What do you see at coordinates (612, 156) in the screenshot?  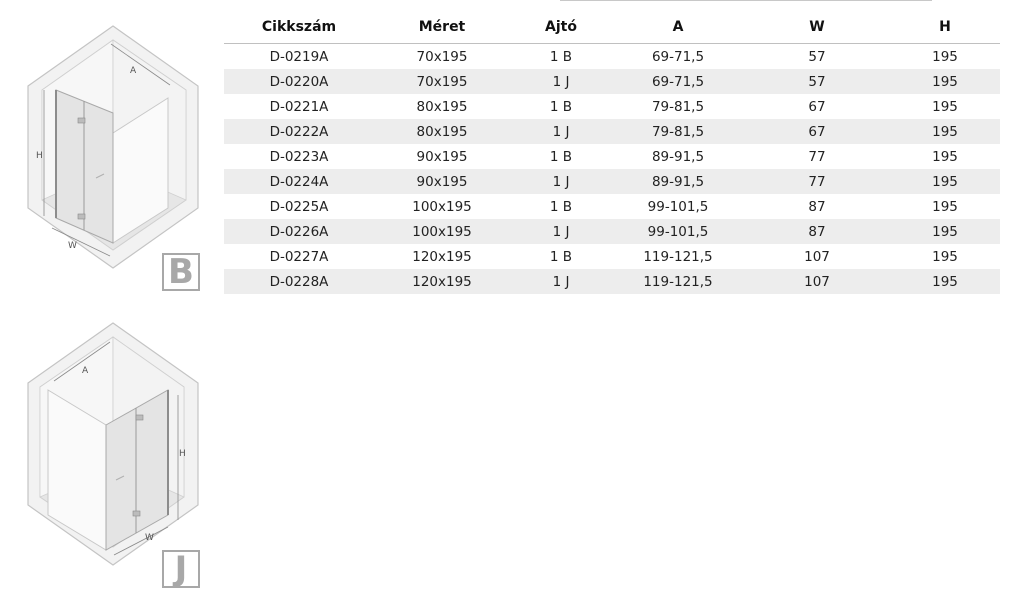 I see `table-row: D-0223A 90x195 1 B 89-91,5 77 195` at bounding box center [612, 156].